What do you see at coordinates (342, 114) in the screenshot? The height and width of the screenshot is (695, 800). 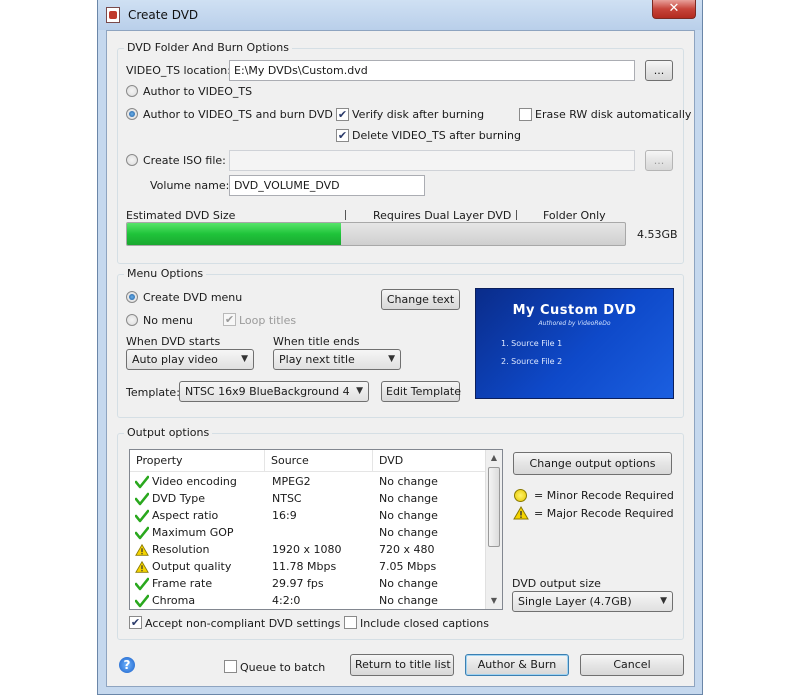 I see `verify-disk-checkbox: ✔` at bounding box center [342, 114].